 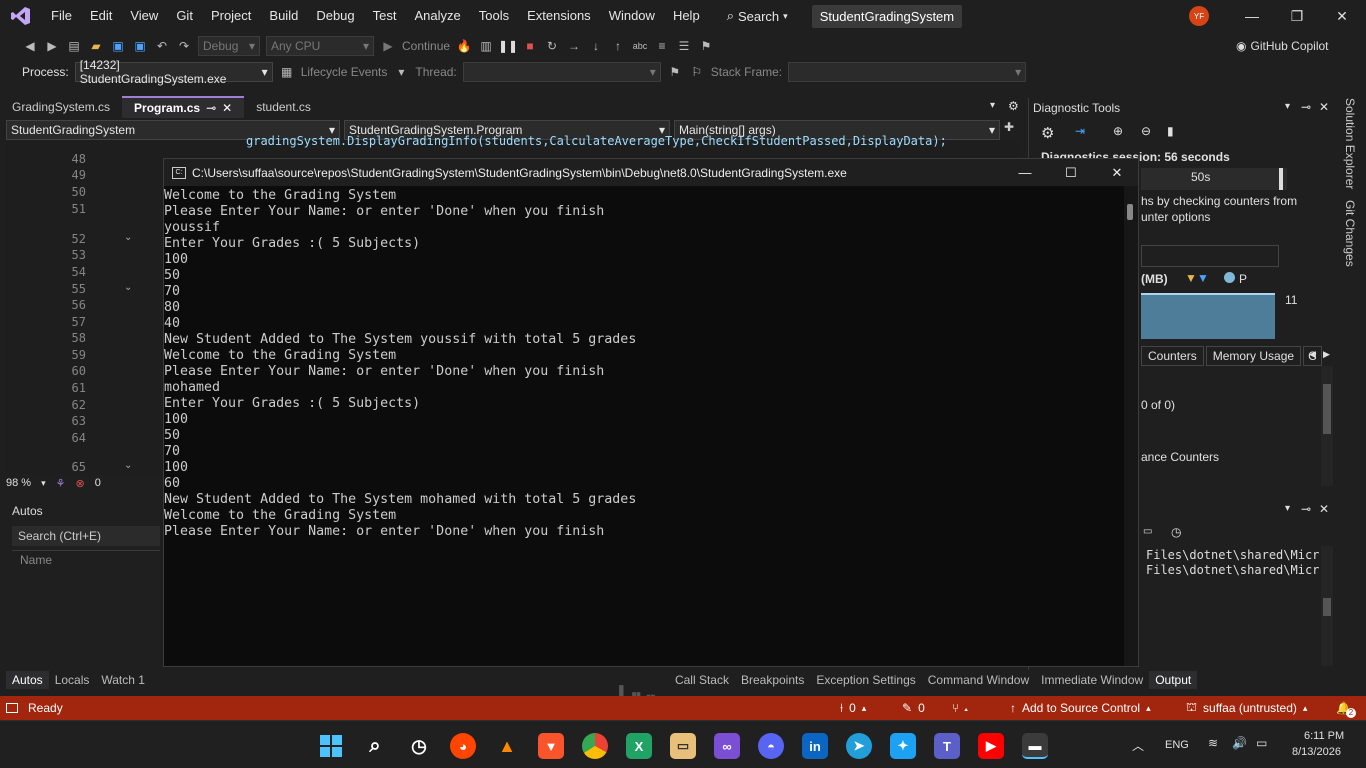 What do you see at coordinates (86, 536) in the screenshot?
I see `autos-search-input: Search (Ctrl+E)` at bounding box center [86, 536].